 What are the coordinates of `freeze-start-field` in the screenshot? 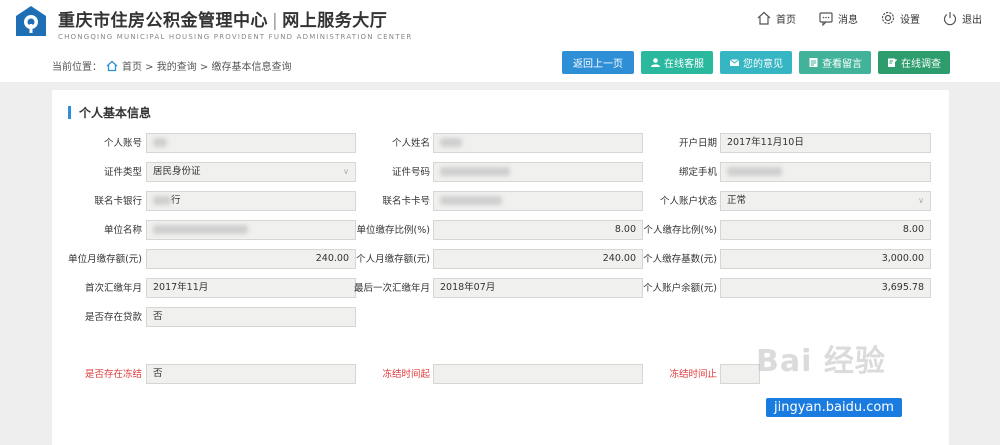 It's located at (538, 374).